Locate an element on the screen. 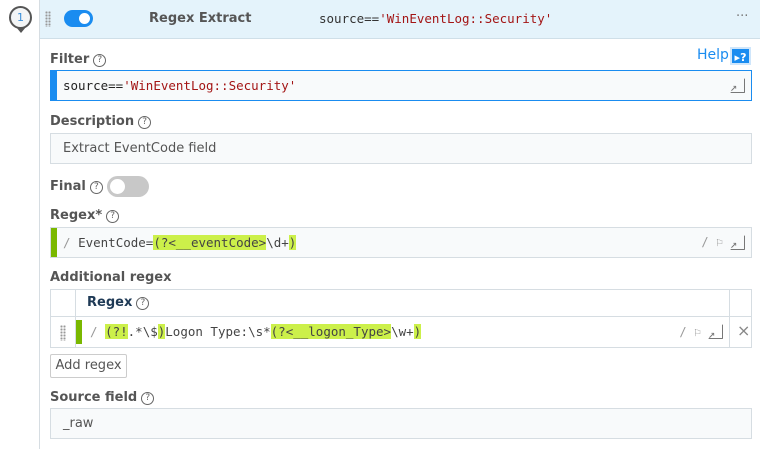 The height and width of the screenshot is (449, 760). additional-regex-label: Additional regex is located at coordinates (111, 277).